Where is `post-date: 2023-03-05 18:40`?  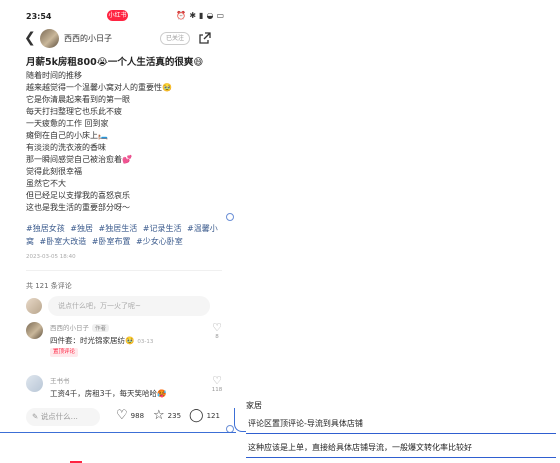 post-date: 2023-03-05 18:40 is located at coordinates (51, 257).